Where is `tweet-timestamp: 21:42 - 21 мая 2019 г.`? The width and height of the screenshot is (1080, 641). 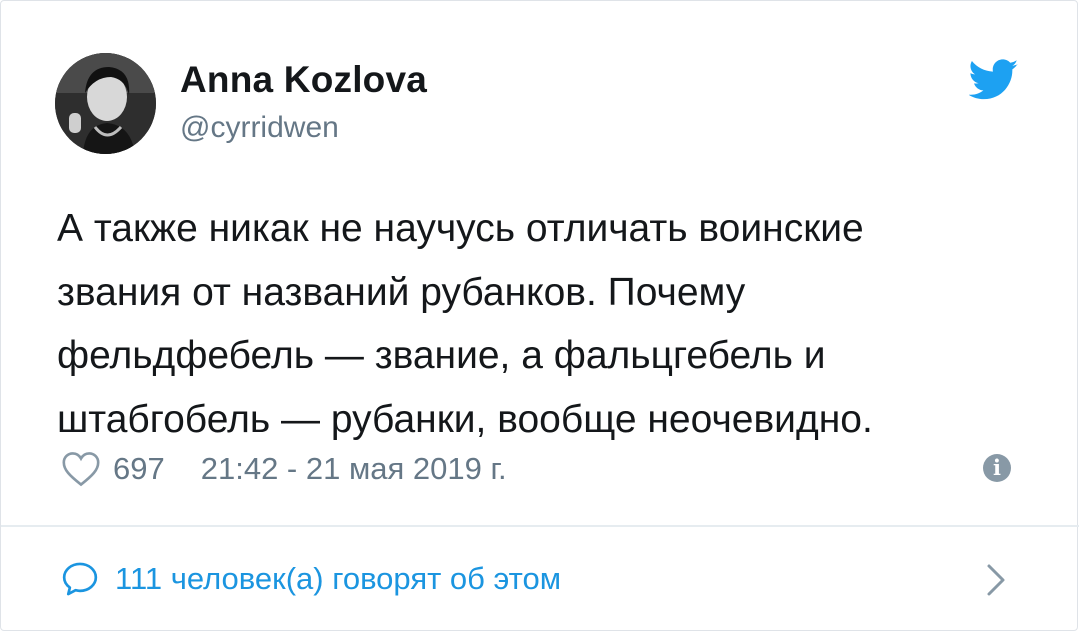 tweet-timestamp: 21:42 - 21 мая 2019 г. is located at coordinates (354, 469).